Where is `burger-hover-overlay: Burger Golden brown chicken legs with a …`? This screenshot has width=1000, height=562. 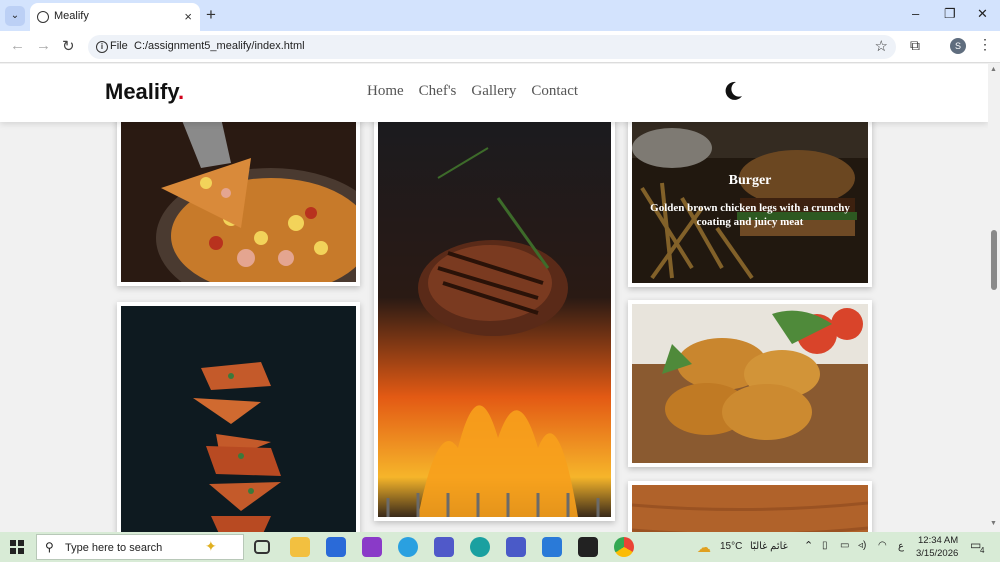
burger-hover-overlay: Burger Golden brown chicken legs with a … is located at coordinates (750, 200).